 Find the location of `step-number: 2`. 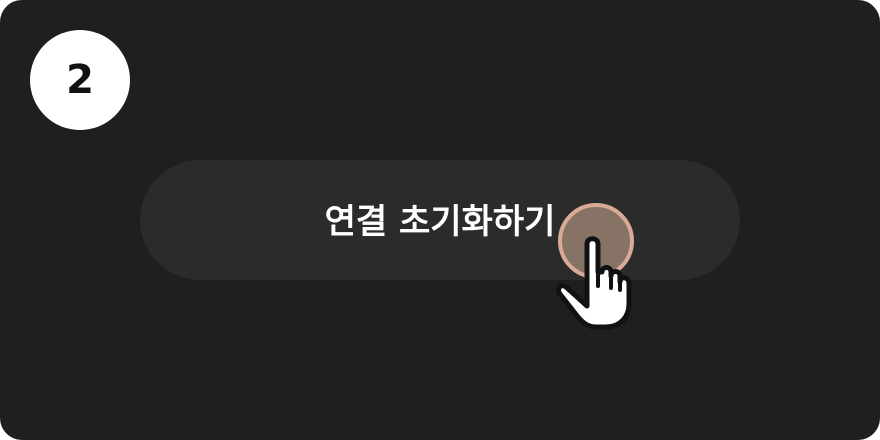

step-number: 2 is located at coordinates (80, 80).